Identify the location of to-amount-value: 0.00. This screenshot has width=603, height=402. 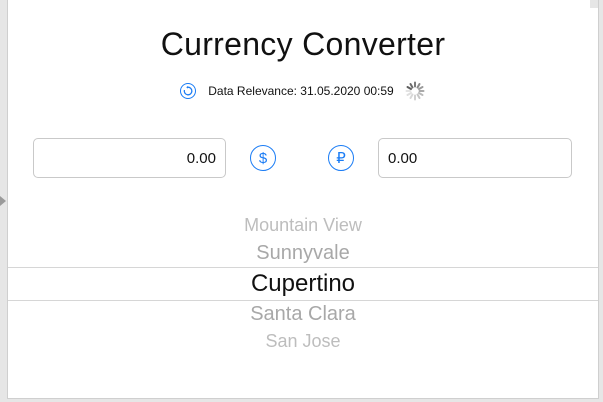
(403, 158).